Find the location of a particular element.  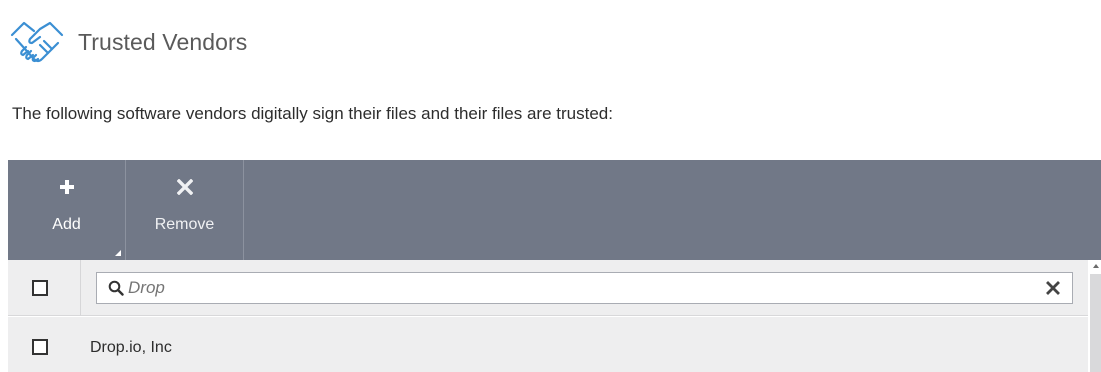

x-icon is located at coordinates (185, 187).